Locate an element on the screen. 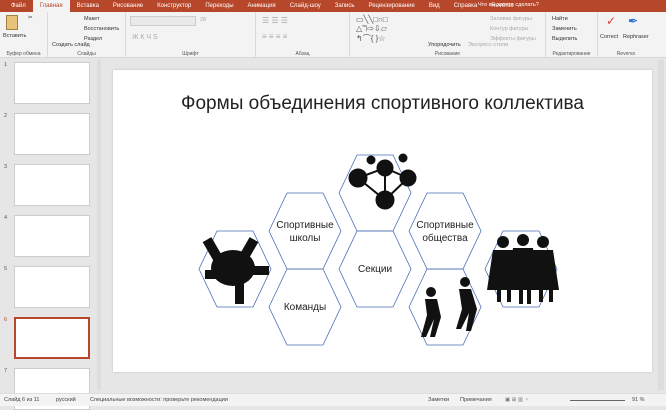 The width and height of the screenshot is (666, 410). rephraser-button: Rephraser is located at coordinates (636, 37).